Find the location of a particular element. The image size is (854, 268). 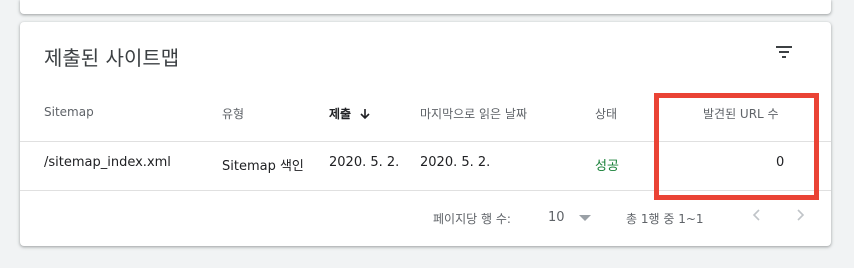

header-sitemap: Sitemap is located at coordinates (69, 112).